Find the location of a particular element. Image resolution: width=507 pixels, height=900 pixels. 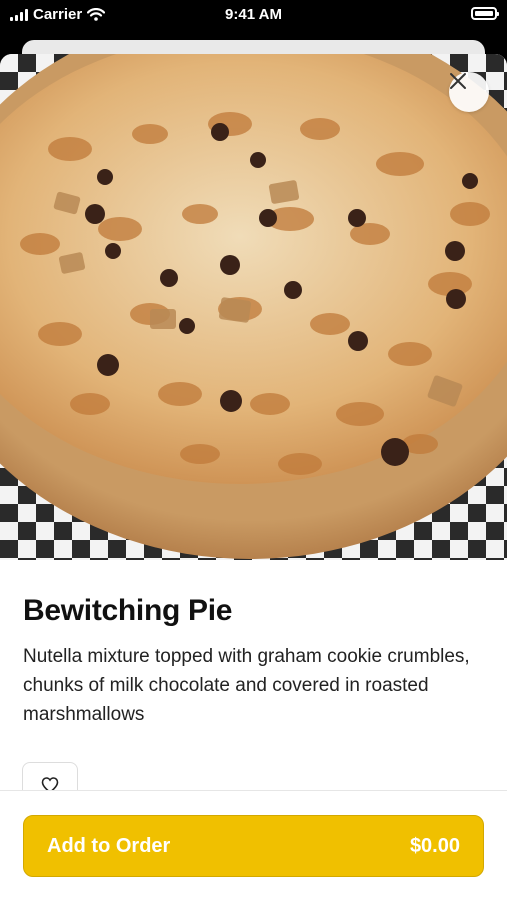

add-to-order-label: Add to Order is located at coordinates (109, 845).